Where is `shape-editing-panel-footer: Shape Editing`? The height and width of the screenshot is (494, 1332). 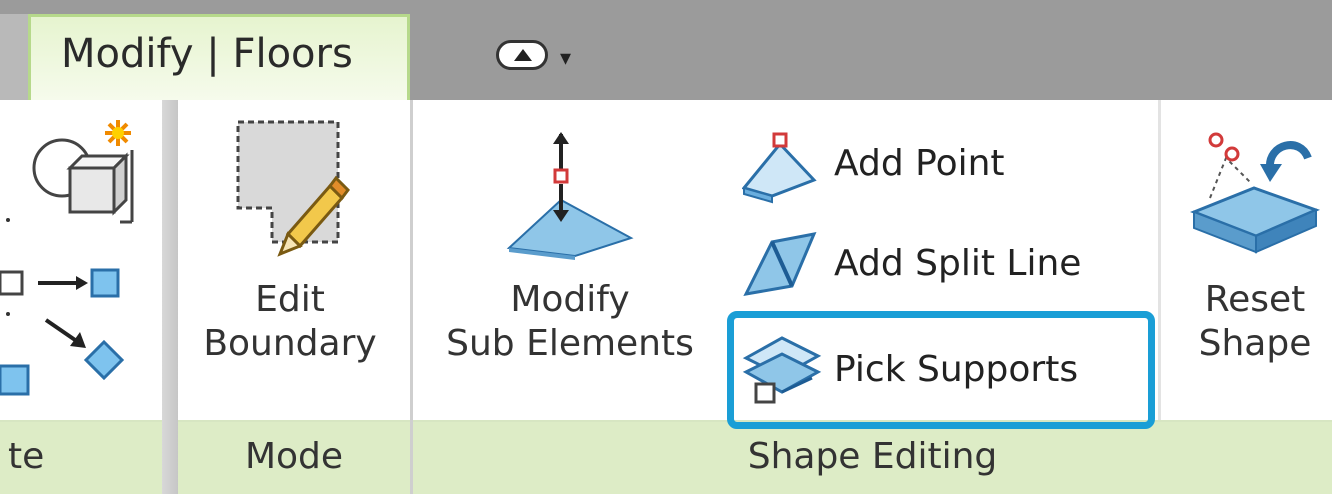
shape-editing-panel-footer: Shape Editing is located at coordinates (872, 457).